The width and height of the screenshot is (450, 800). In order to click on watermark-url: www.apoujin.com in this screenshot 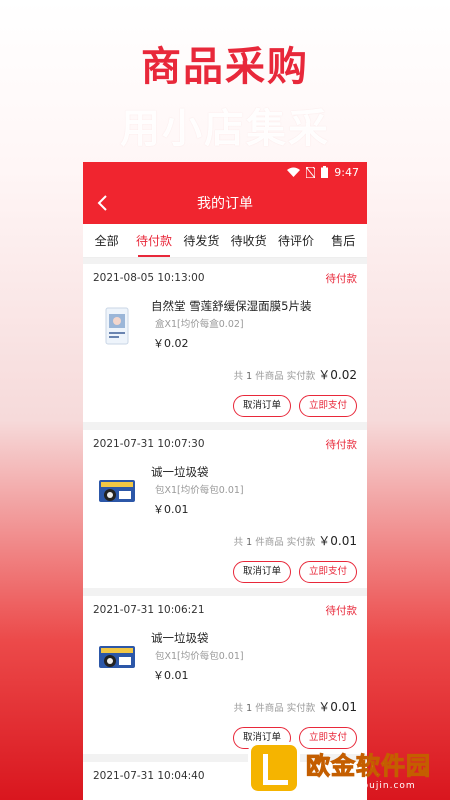, I will do `click(368, 785)`.